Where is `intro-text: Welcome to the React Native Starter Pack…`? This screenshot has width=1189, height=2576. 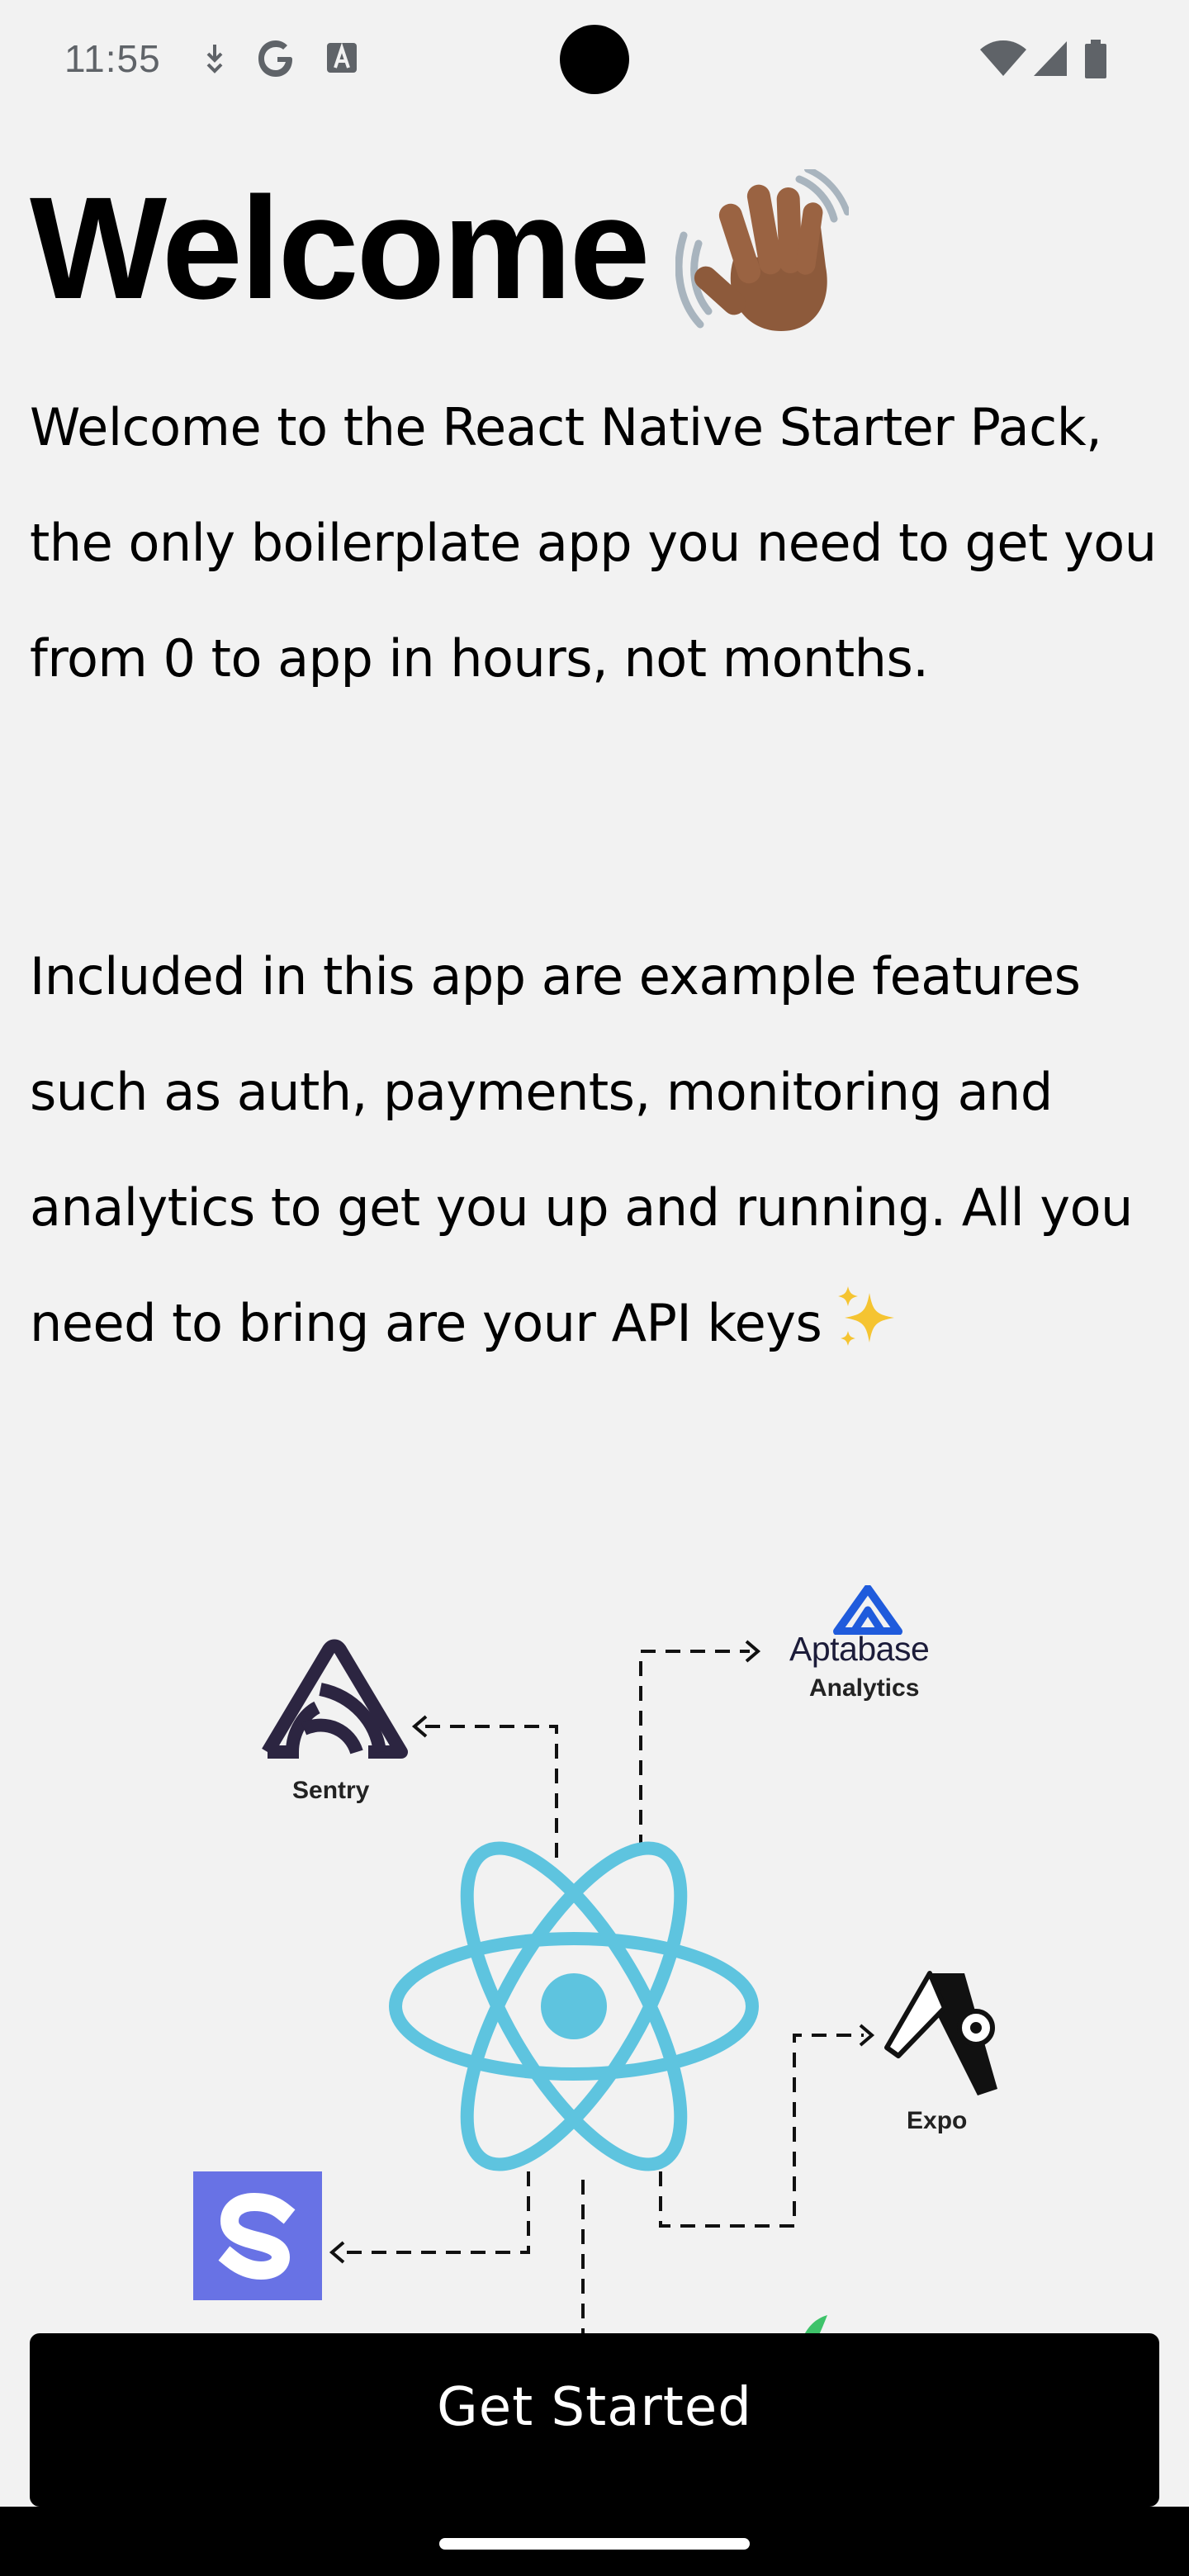
intro-text: Welcome to the React Native Starter Pack… is located at coordinates (593, 543).